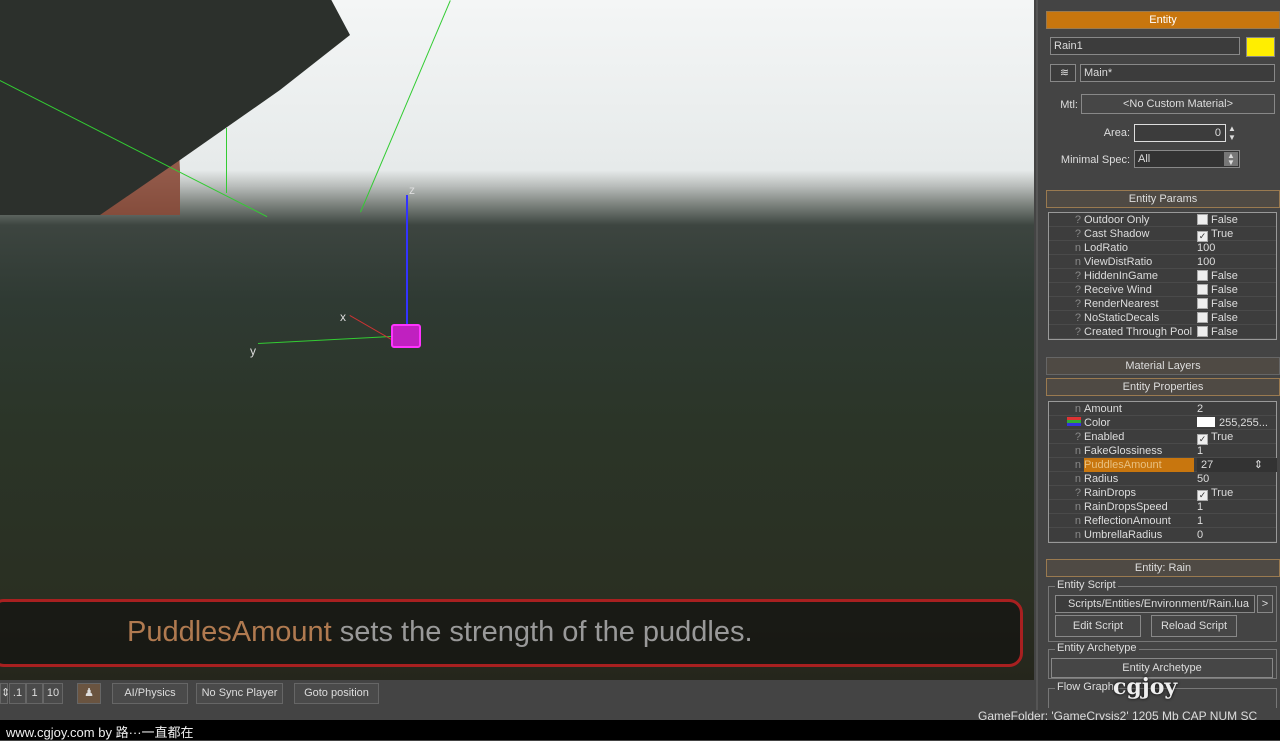 This screenshot has width=1280, height=741. Describe the element at coordinates (1162, 332) in the screenshot. I see `property-row: ? Created Through Pool False` at that location.